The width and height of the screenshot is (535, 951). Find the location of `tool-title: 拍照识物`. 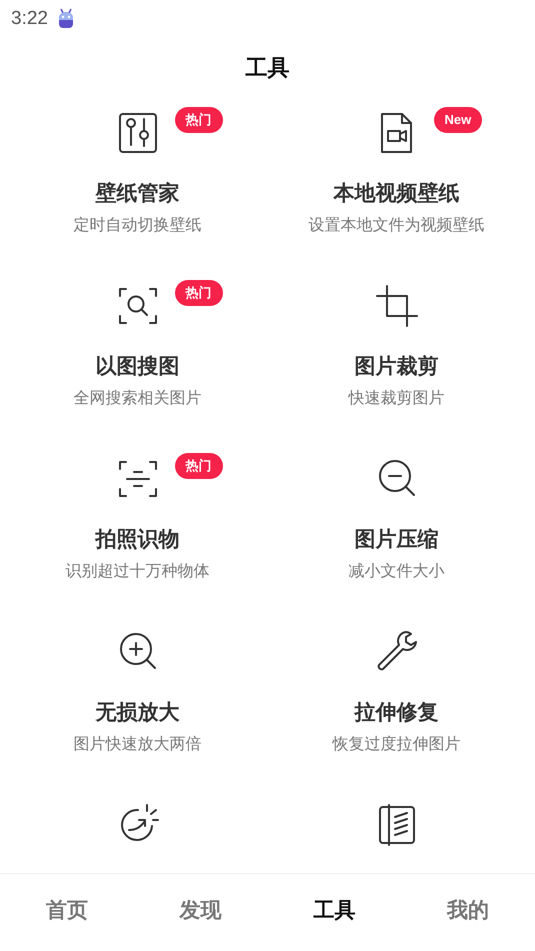

tool-title: 拍照识物 is located at coordinates (138, 539).